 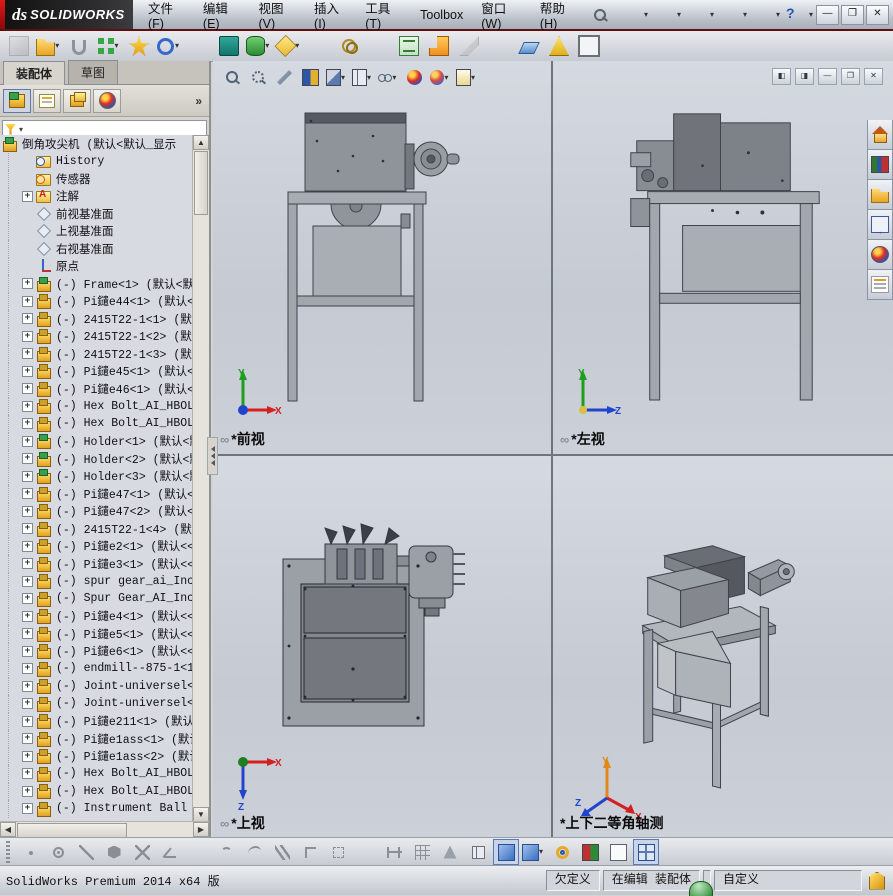 What do you see at coordinates (93, 72) in the screenshot?
I see `document-tab: 草图` at bounding box center [93, 72].